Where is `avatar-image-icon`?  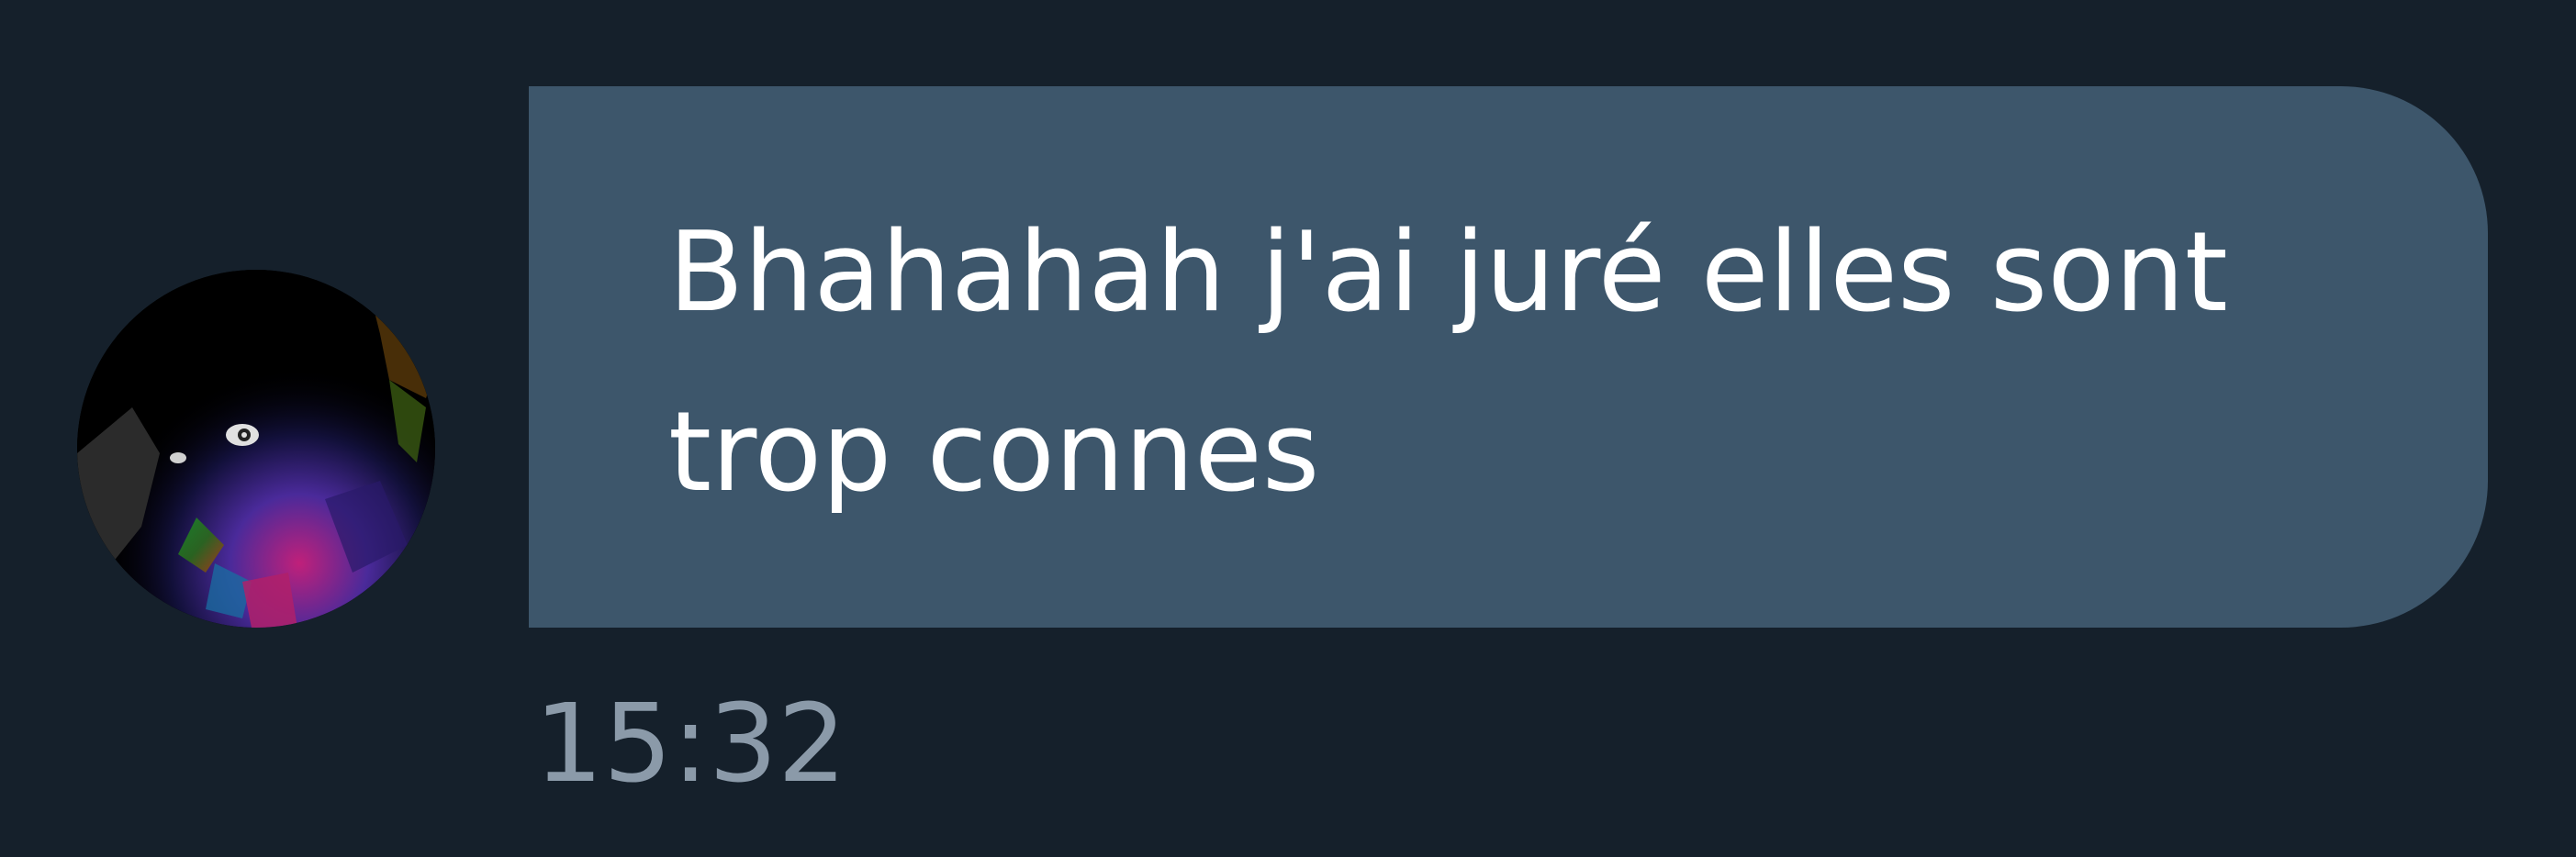 avatar-image-icon is located at coordinates (256, 449).